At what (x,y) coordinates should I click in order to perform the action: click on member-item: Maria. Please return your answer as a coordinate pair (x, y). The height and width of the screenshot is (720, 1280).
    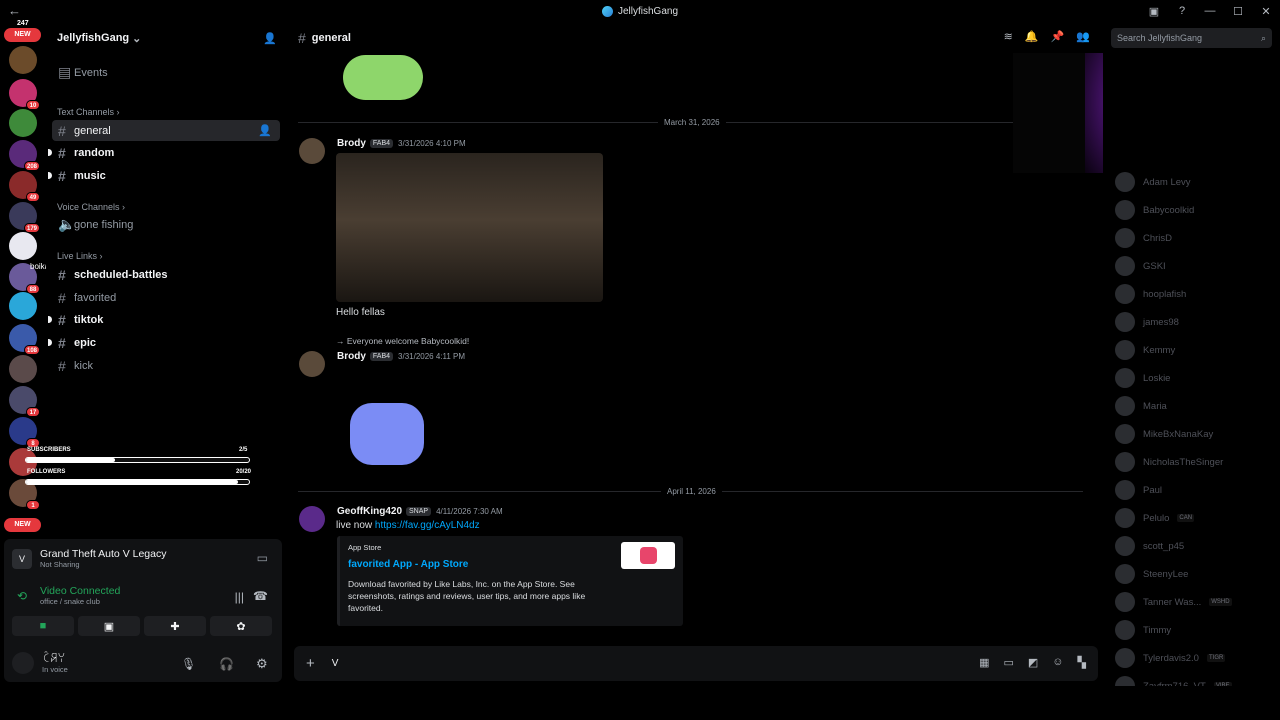
    Looking at the image, I should click on (1141, 406).